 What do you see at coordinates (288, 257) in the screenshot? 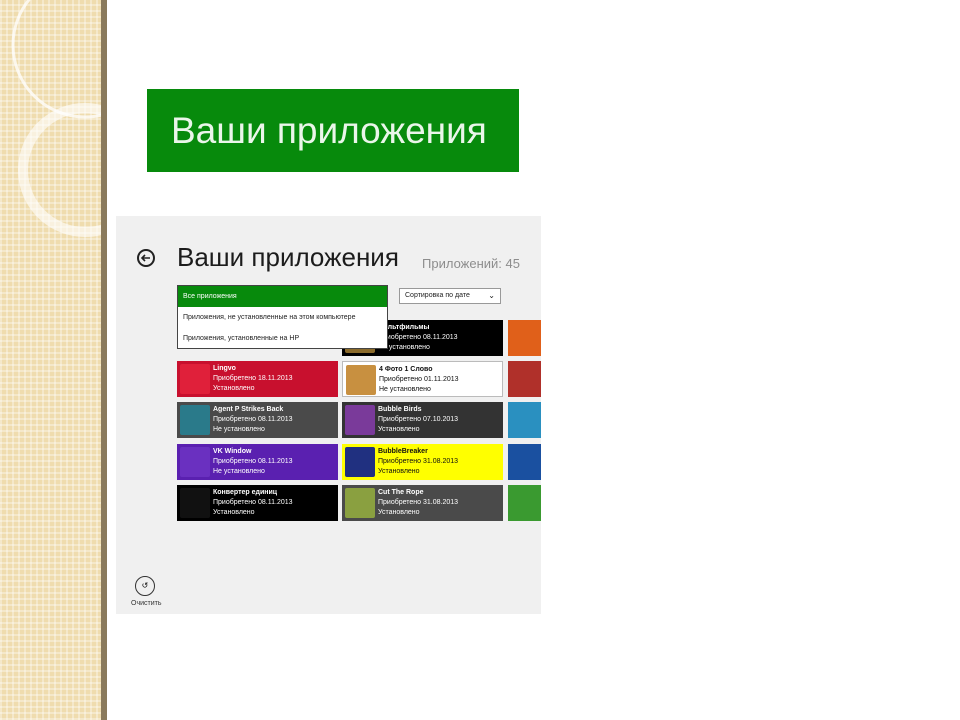
I see `page-title: Ваши приложения` at bounding box center [288, 257].